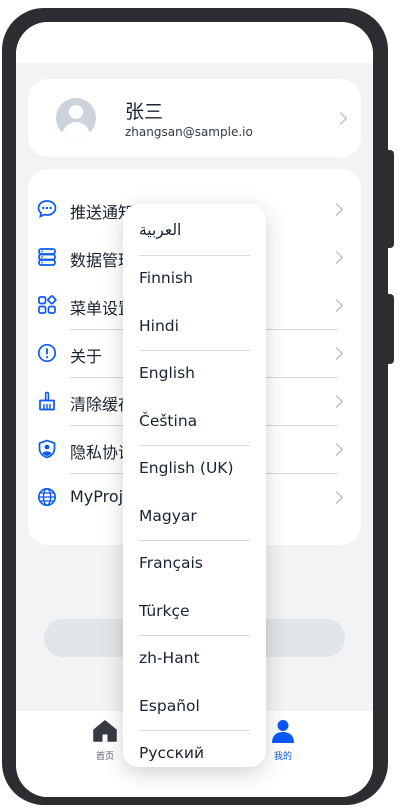 Image resolution: width=404 pixels, height=811 pixels. Describe the element at coordinates (171, 753) in the screenshot. I see `language-option: Русский` at that location.